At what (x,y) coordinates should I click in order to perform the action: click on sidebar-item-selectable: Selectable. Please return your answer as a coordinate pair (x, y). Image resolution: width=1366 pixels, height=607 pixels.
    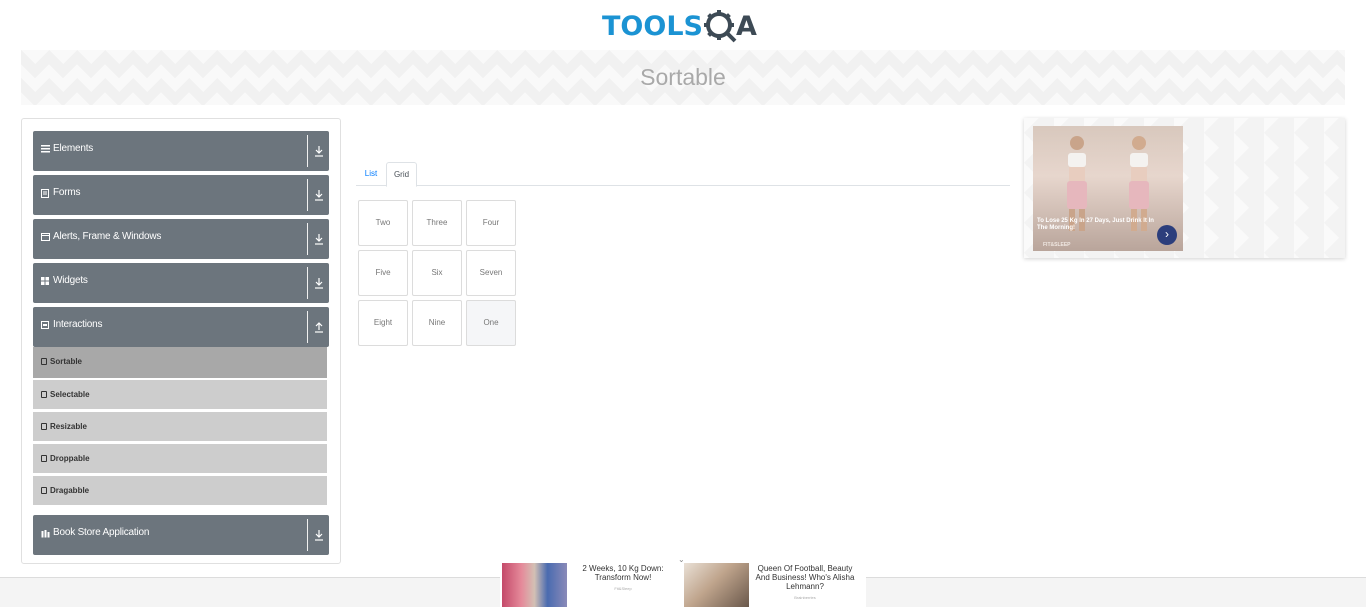
    Looking at the image, I should click on (180, 394).